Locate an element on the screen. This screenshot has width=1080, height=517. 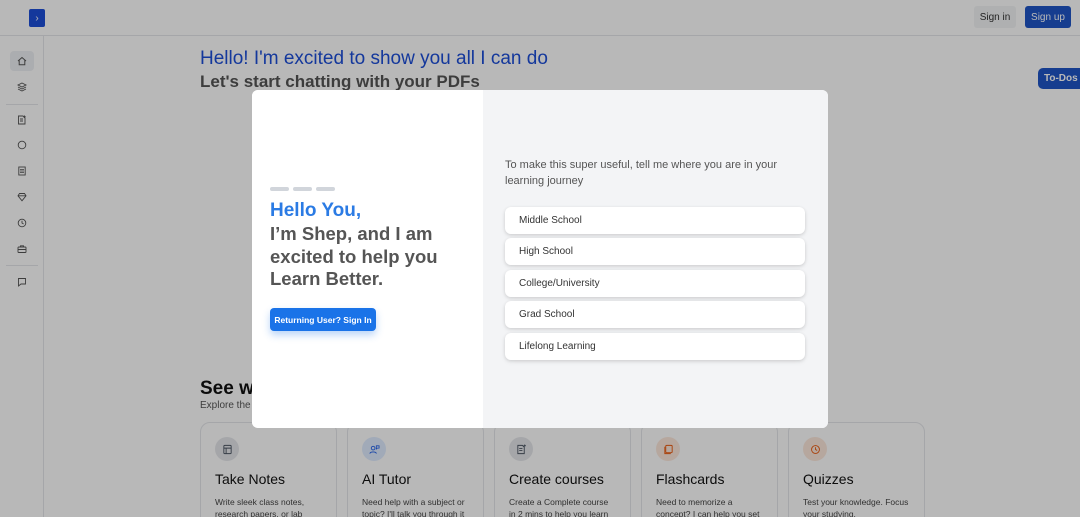
option-middle-school: Middle School is located at coordinates (655, 220).